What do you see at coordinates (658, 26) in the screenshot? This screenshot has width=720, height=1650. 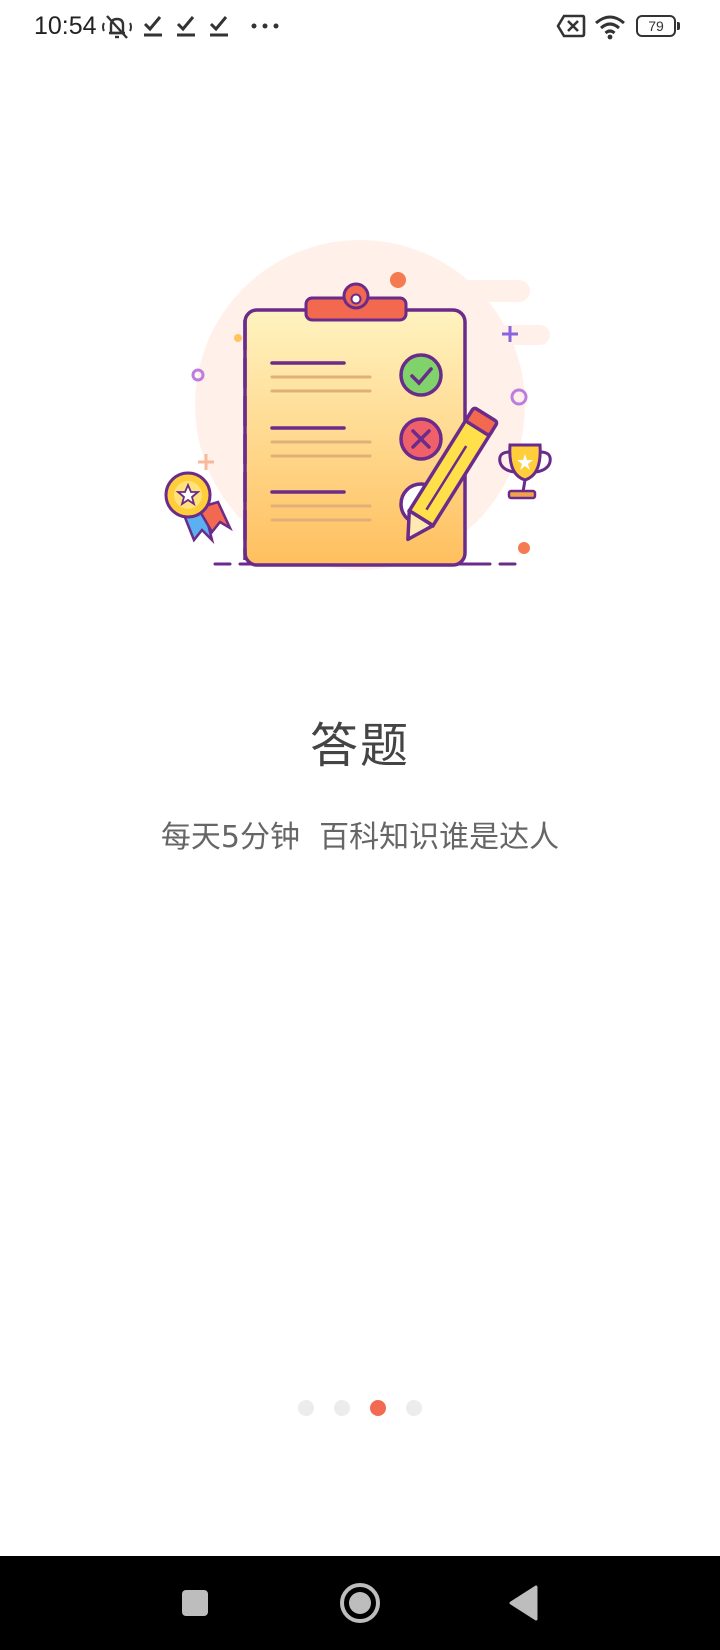 I see `battery-icon: 79` at bounding box center [658, 26].